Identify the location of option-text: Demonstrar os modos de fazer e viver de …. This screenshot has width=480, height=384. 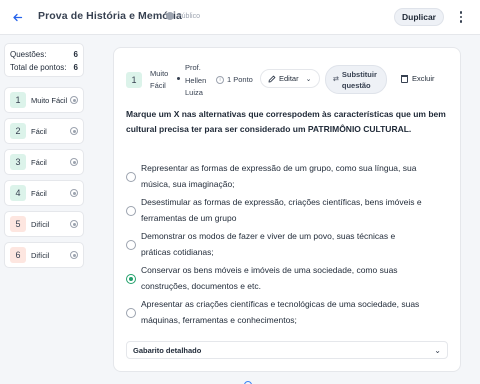
(268, 244).